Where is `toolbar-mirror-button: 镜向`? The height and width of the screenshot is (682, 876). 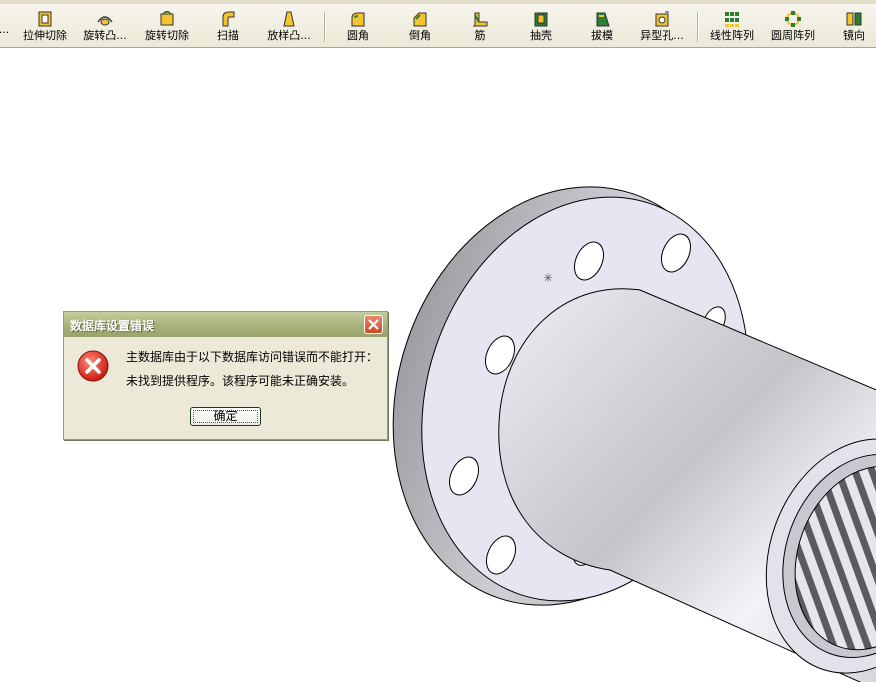
toolbar-mirror-button: 镜向 is located at coordinates (854, 27).